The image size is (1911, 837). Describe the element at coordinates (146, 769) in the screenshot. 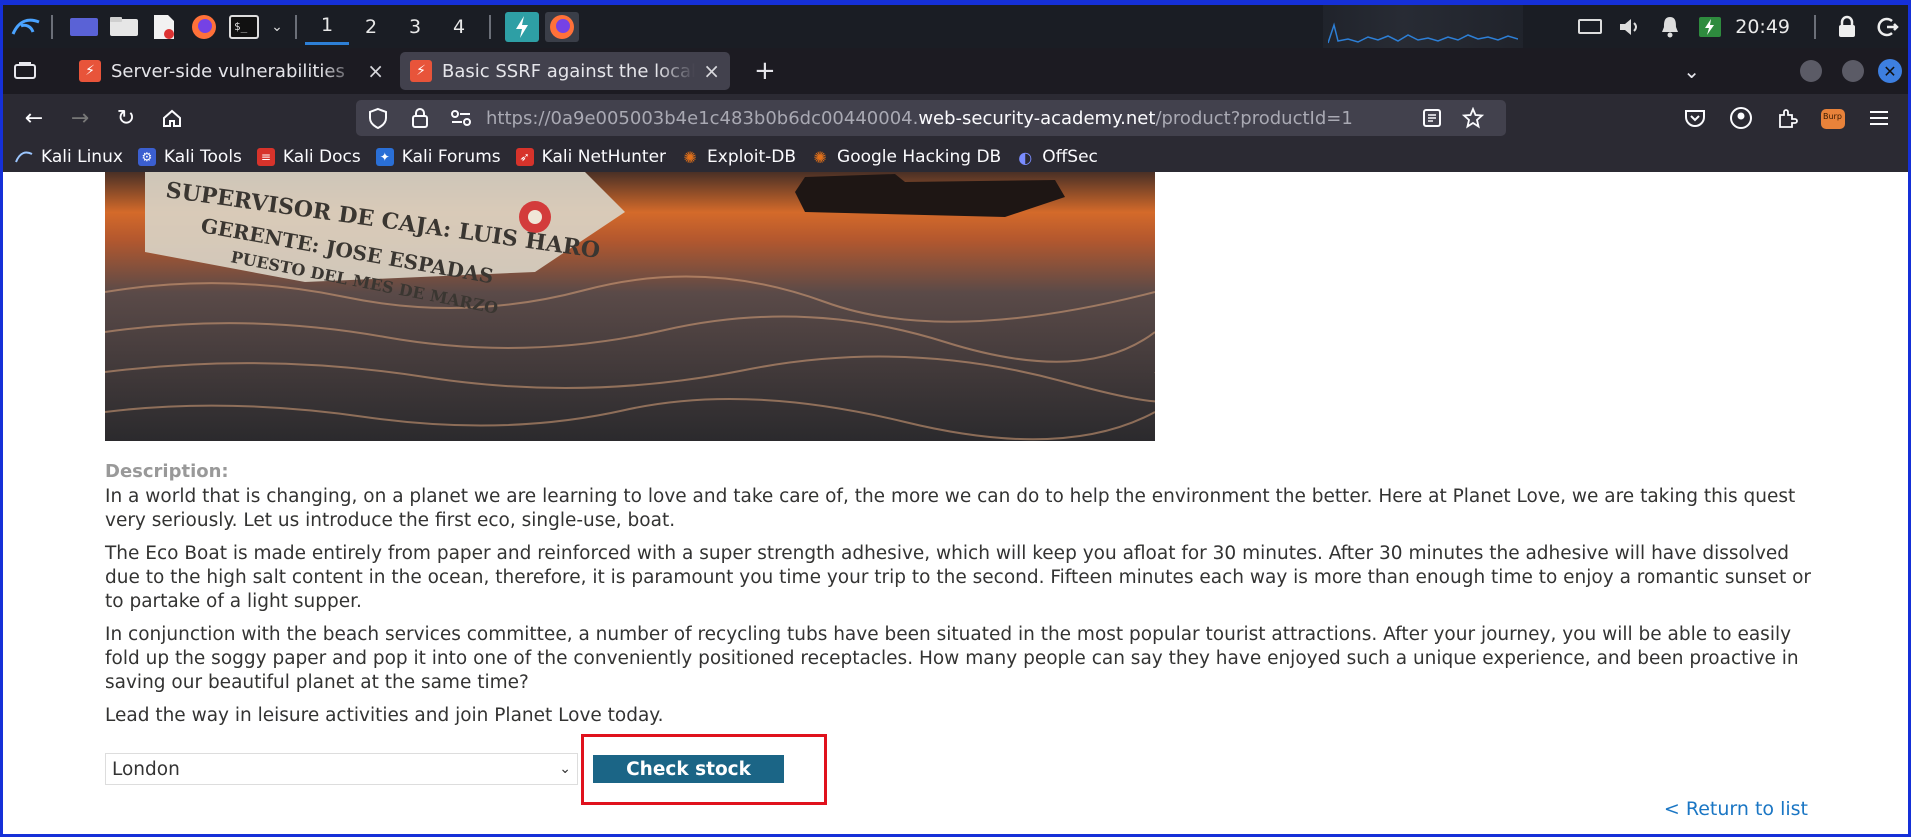

I see `store-select-value: London` at that location.